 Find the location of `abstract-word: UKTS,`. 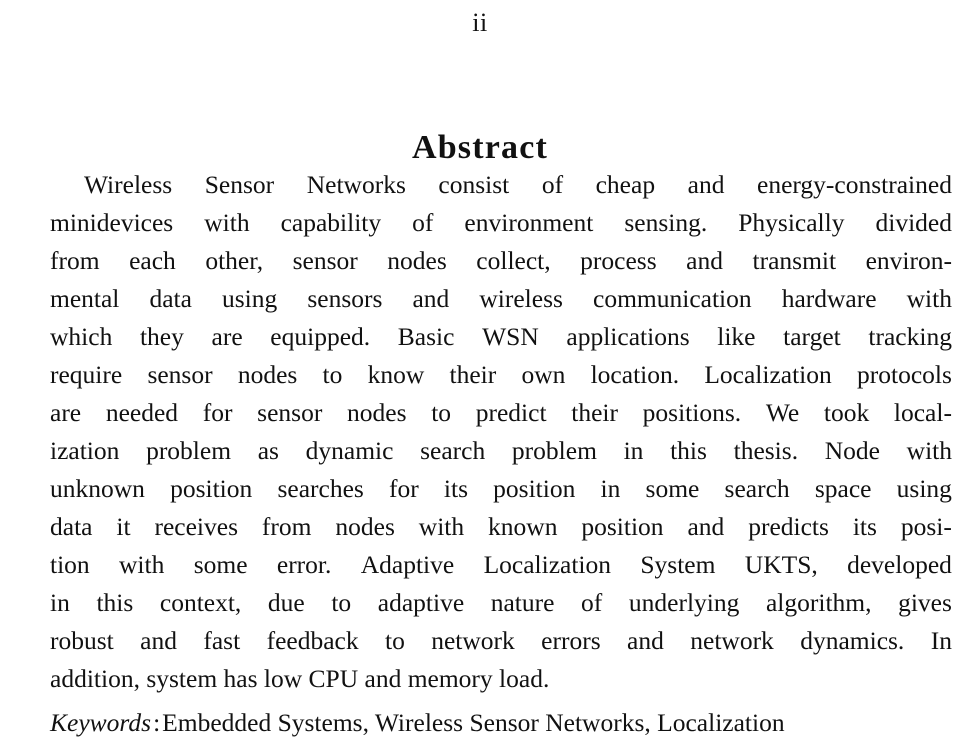

abstract-word: UKTS, is located at coordinates (781, 564).